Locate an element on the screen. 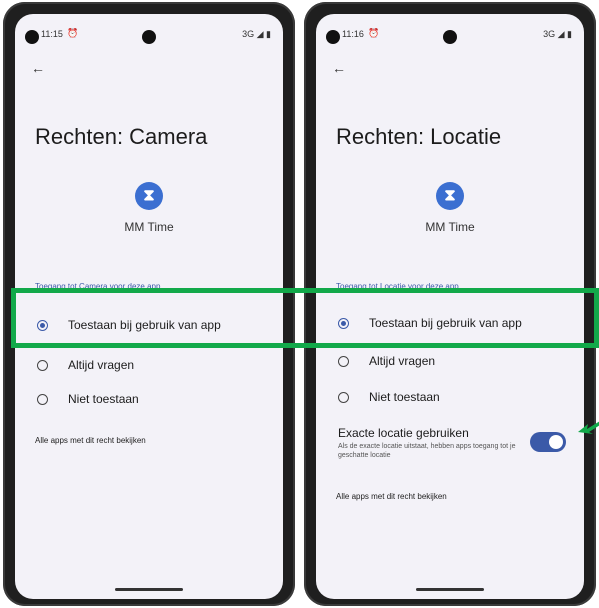 The image size is (599, 608). status-time: 11:15 is located at coordinates (52, 34).